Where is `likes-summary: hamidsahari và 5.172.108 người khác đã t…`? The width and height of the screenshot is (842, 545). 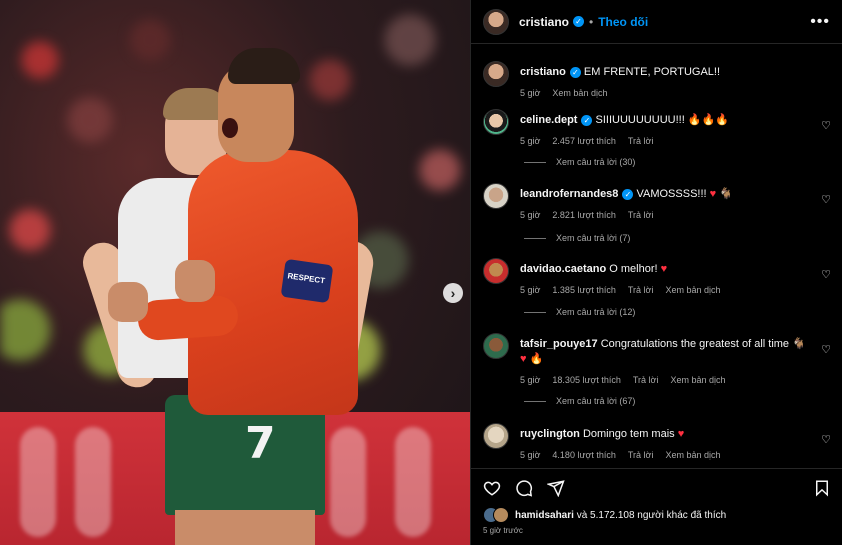
likes-summary: hamidsahari và 5.172.108 người khác đã t… is located at coordinates (656, 510).